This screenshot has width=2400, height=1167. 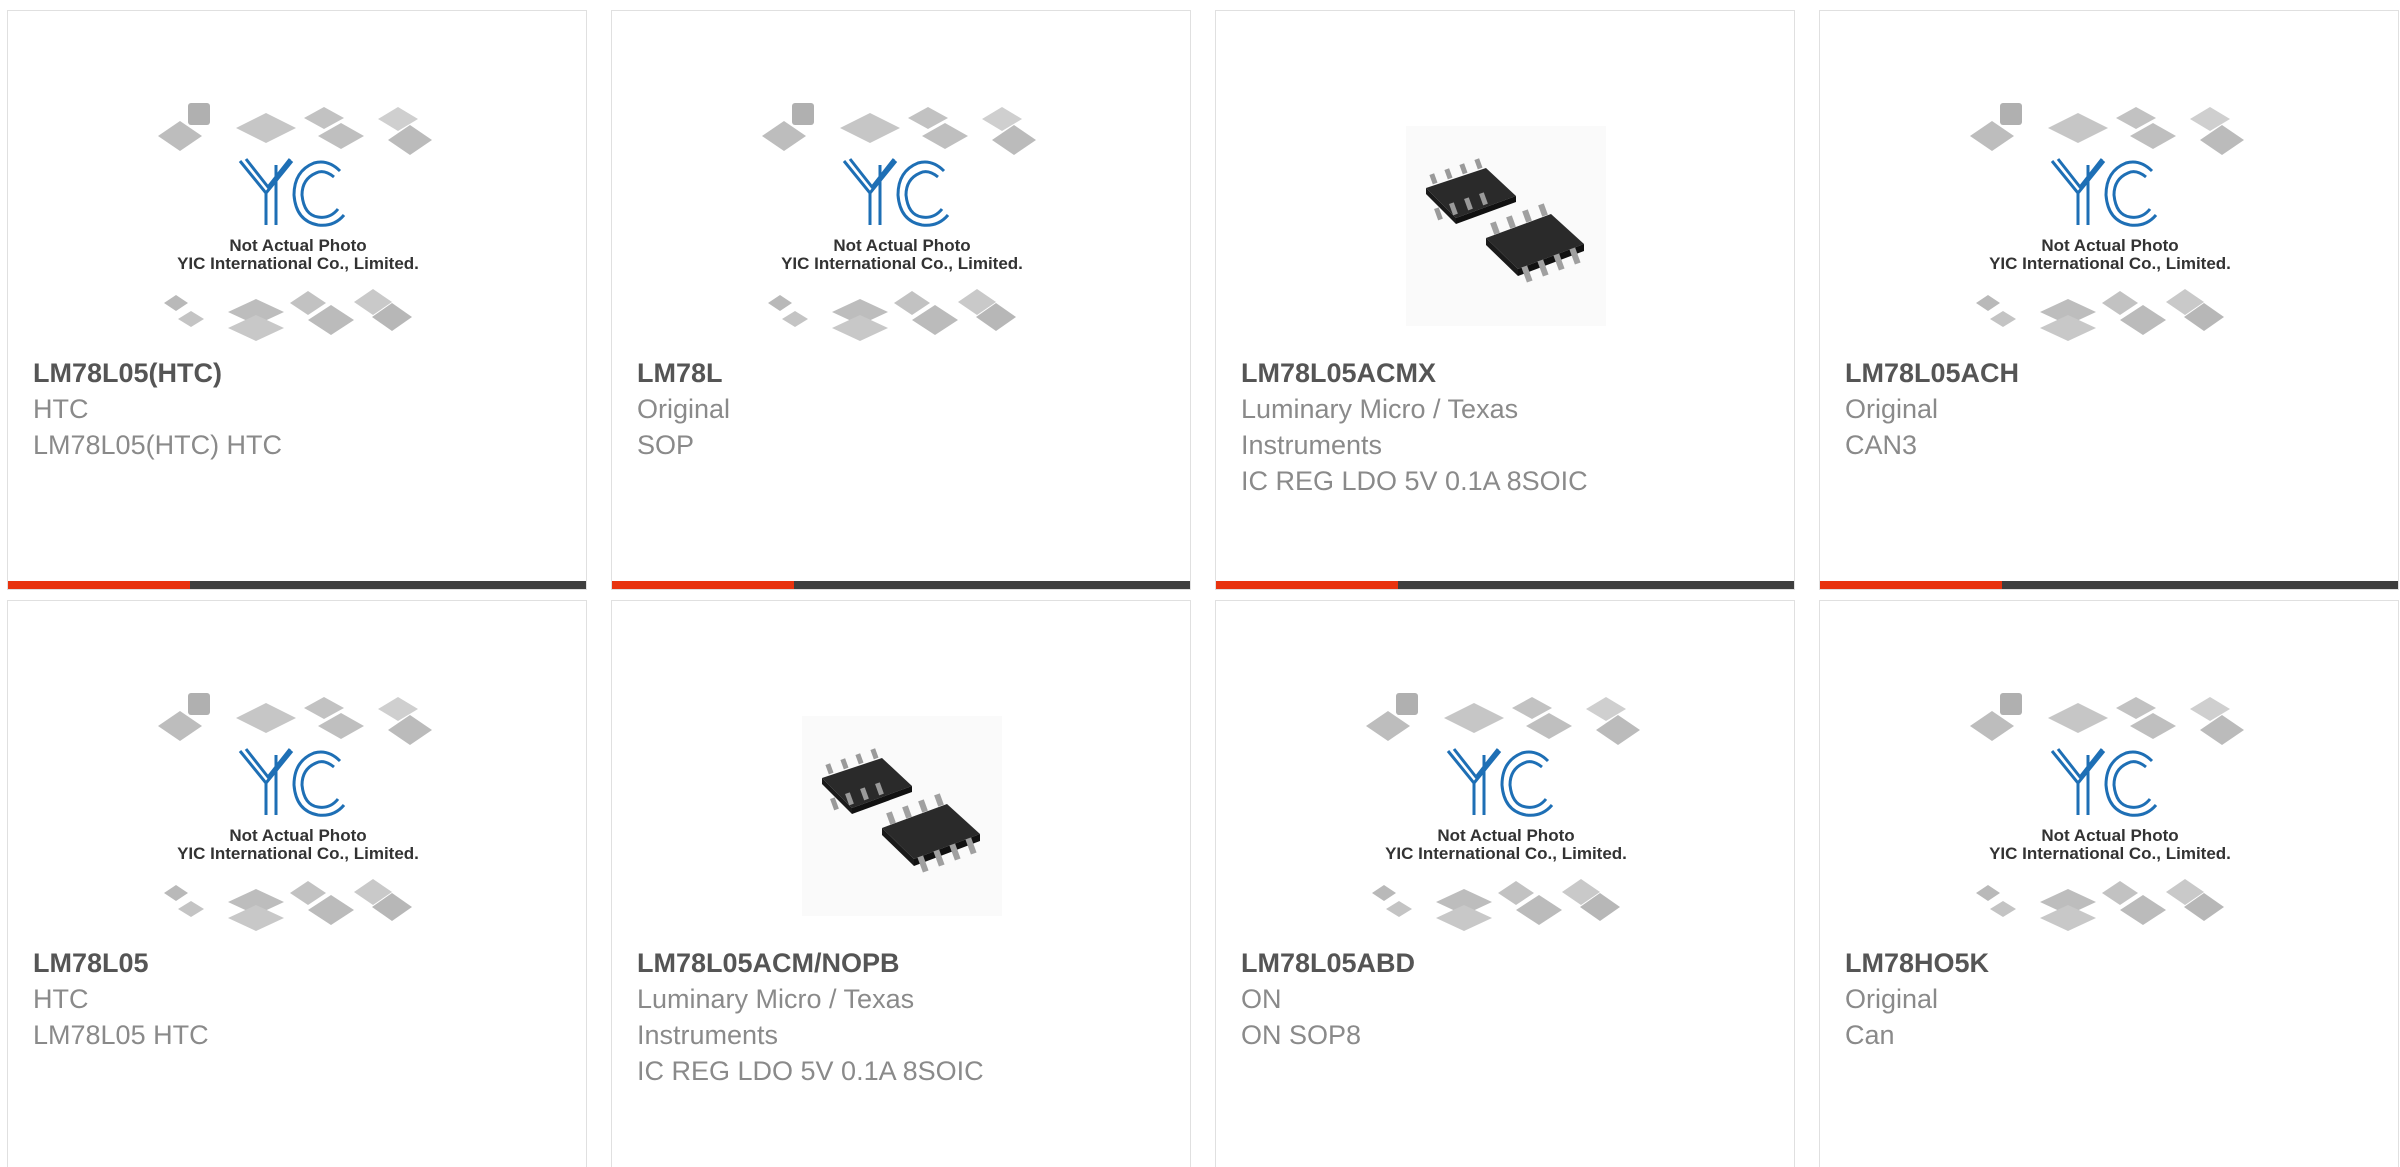 I want to click on product-description: LM78L05 HTC, so click(x=121, y=1035).